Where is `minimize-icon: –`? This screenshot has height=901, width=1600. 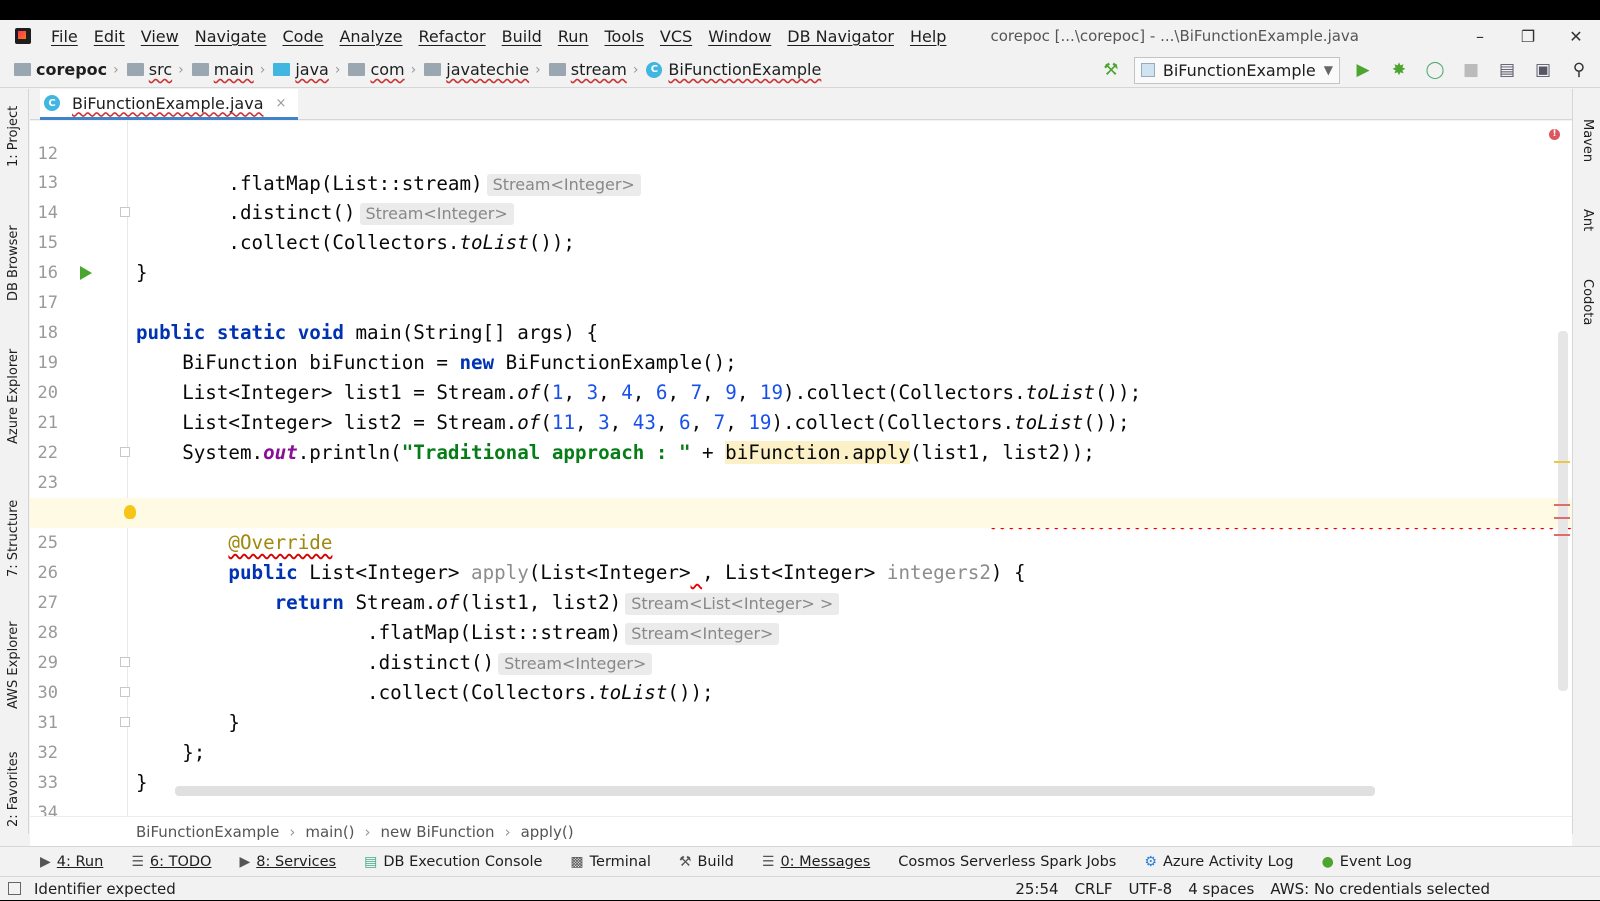 minimize-icon: – is located at coordinates (1480, 36).